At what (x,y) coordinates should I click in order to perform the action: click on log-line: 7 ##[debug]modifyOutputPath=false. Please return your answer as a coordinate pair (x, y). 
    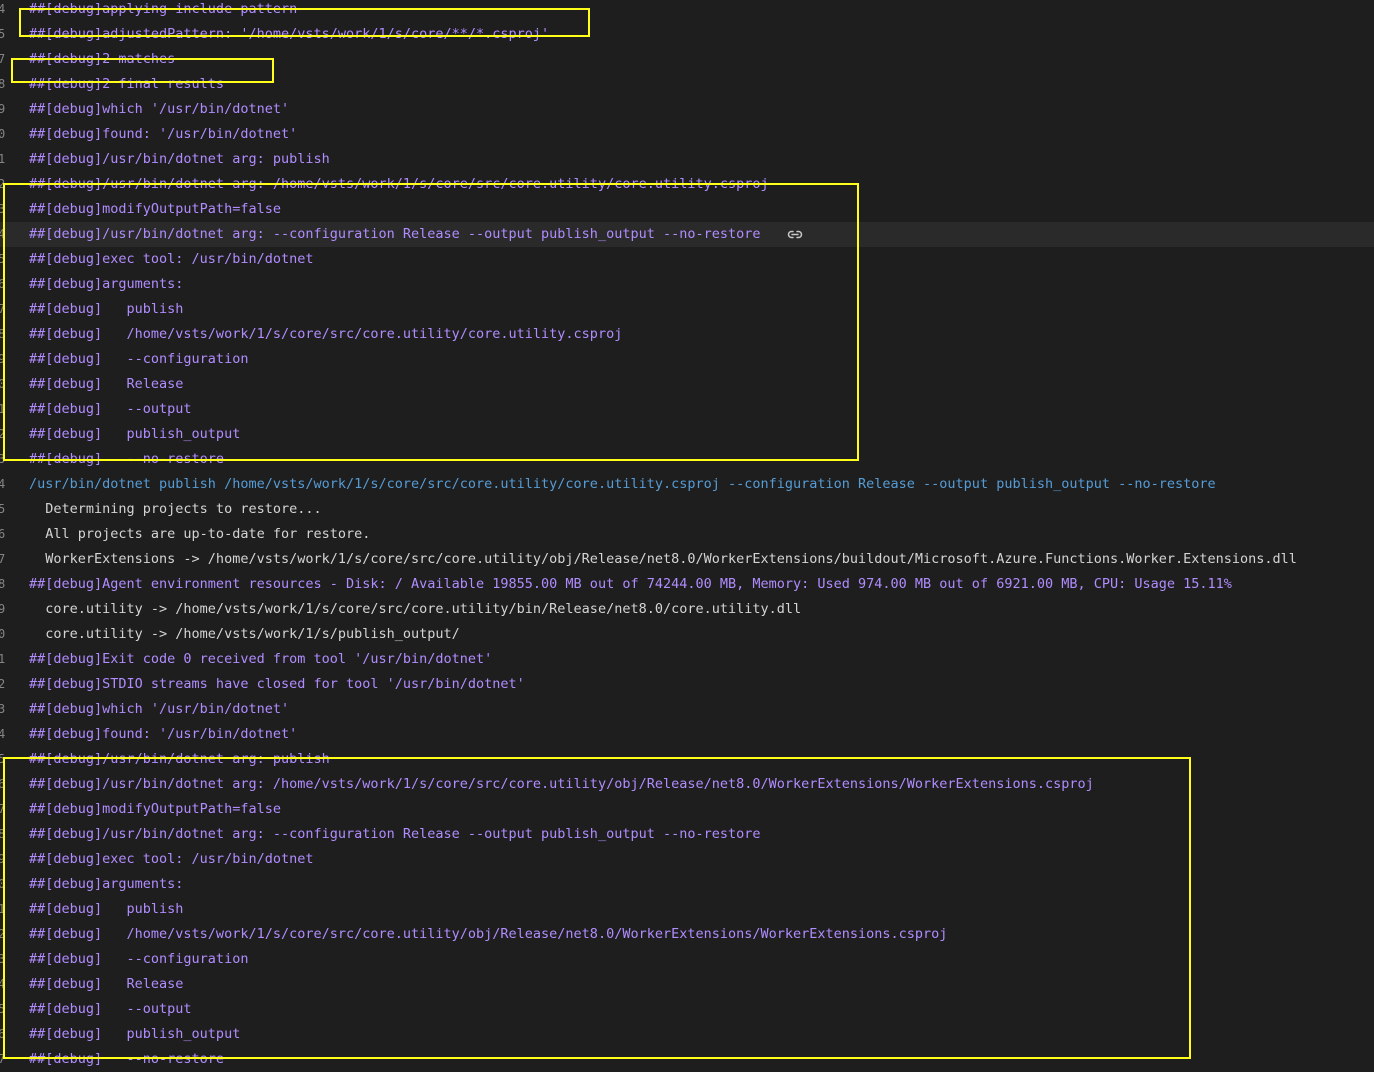
    Looking at the image, I should click on (687, 809).